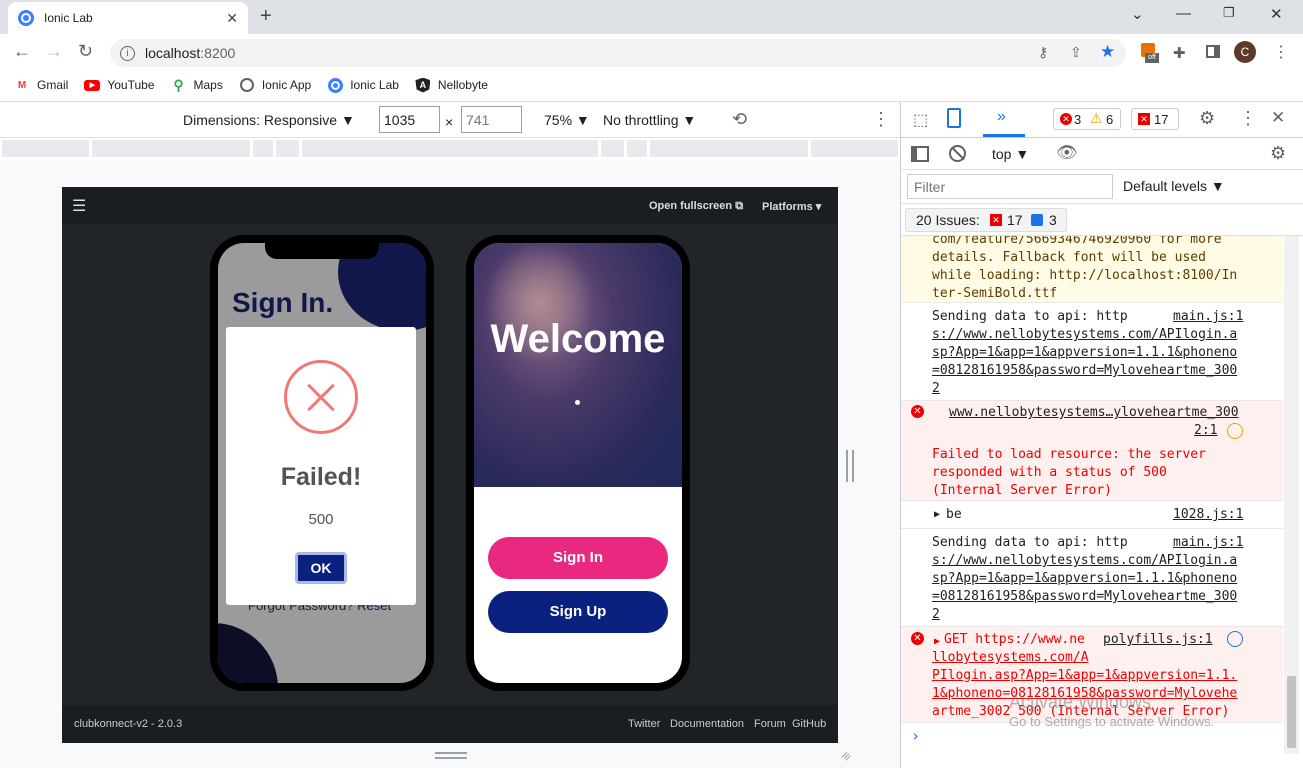 This screenshot has width=1303, height=768. What do you see at coordinates (1014, 640) in the screenshot?
I see `message-line: GET https://www.ne` at bounding box center [1014, 640].